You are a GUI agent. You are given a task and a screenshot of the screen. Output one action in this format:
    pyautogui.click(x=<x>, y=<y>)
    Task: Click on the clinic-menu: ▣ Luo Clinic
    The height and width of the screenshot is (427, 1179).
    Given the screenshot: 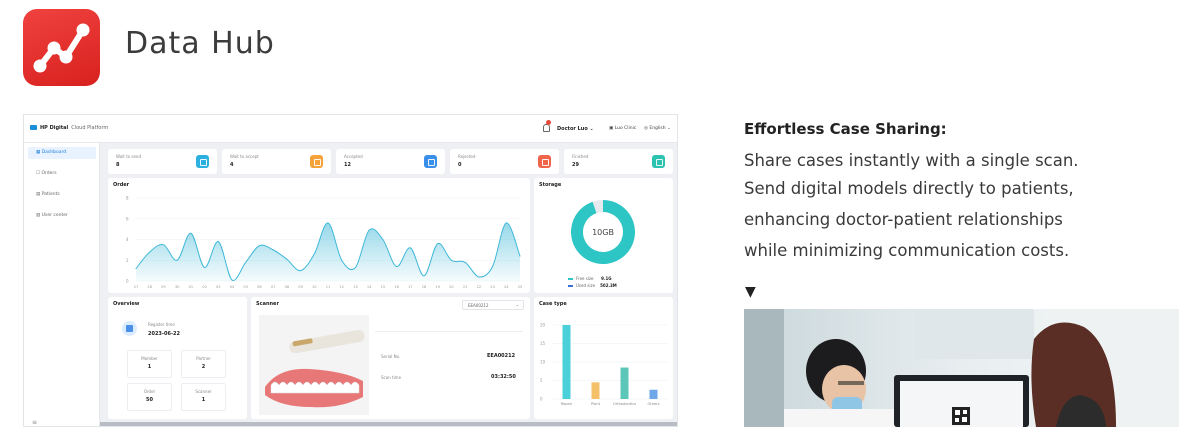 What is the action you would take?
    pyautogui.click(x=622, y=128)
    